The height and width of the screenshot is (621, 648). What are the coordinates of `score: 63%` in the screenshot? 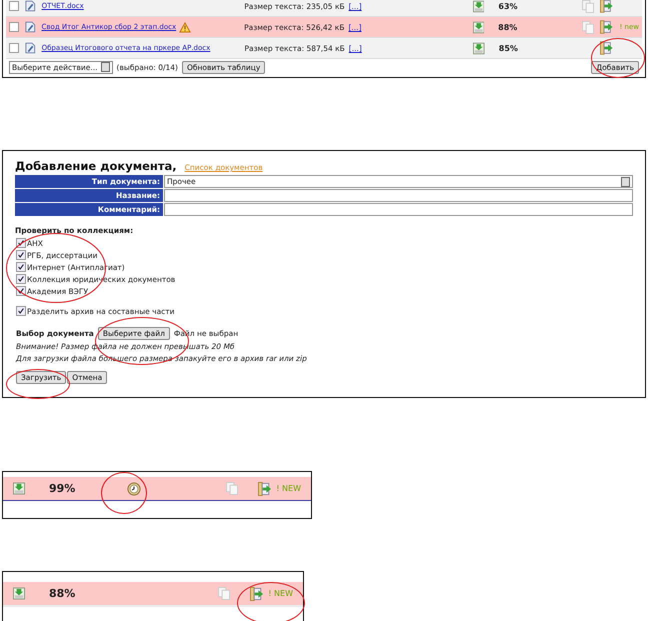 It's located at (508, 6).